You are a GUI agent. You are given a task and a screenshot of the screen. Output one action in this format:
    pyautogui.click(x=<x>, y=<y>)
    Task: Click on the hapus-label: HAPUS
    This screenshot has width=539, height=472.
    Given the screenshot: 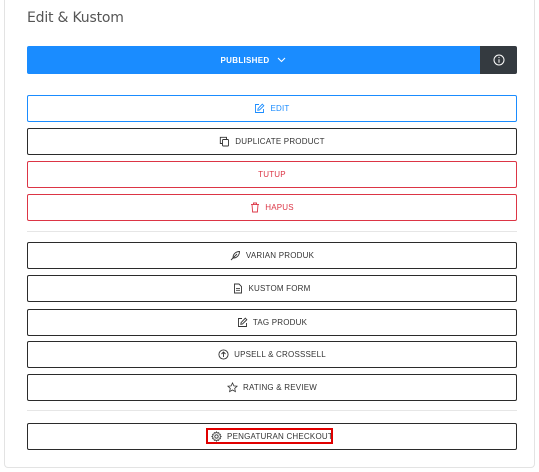 What is the action you would take?
    pyautogui.click(x=279, y=207)
    